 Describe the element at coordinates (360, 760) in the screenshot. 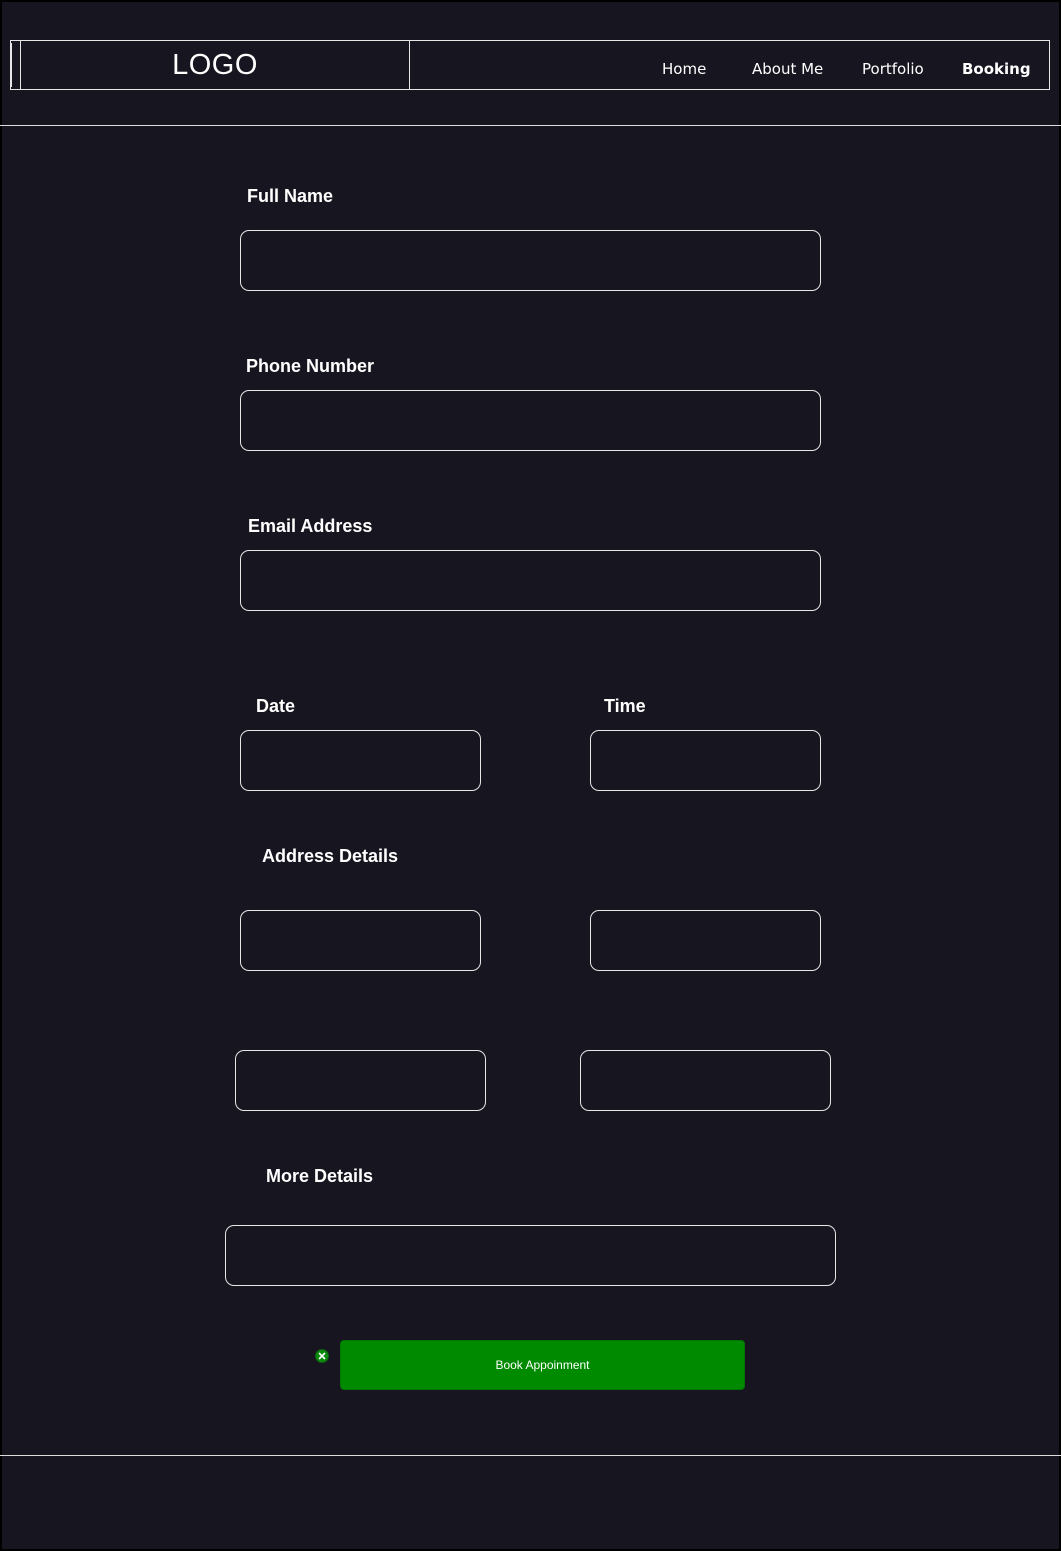

I see `date-input` at that location.